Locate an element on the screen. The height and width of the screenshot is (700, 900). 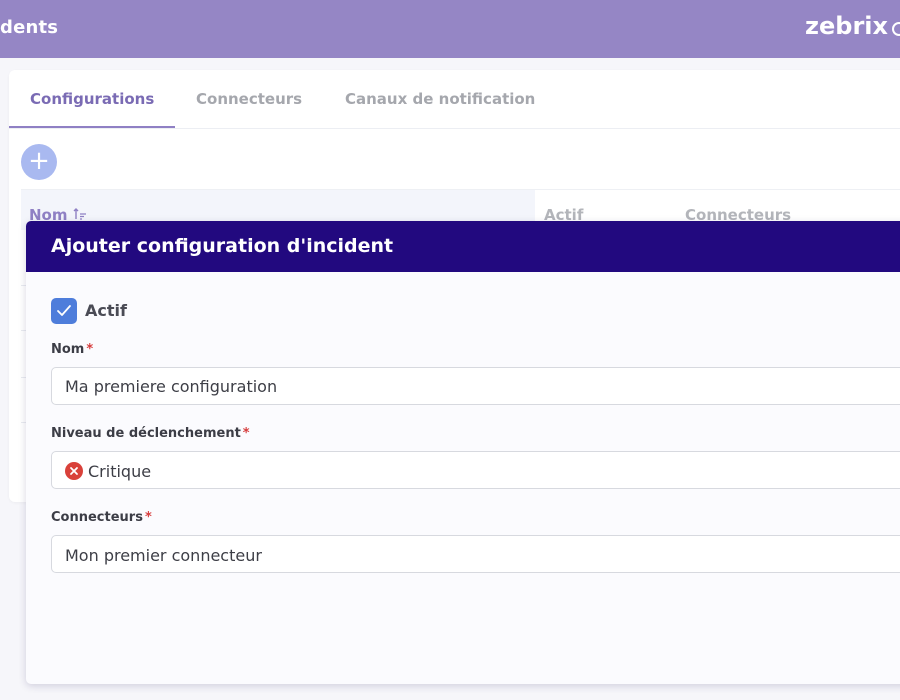
connecteurs-label: Connecteurs * is located at coordinates (101, 517).